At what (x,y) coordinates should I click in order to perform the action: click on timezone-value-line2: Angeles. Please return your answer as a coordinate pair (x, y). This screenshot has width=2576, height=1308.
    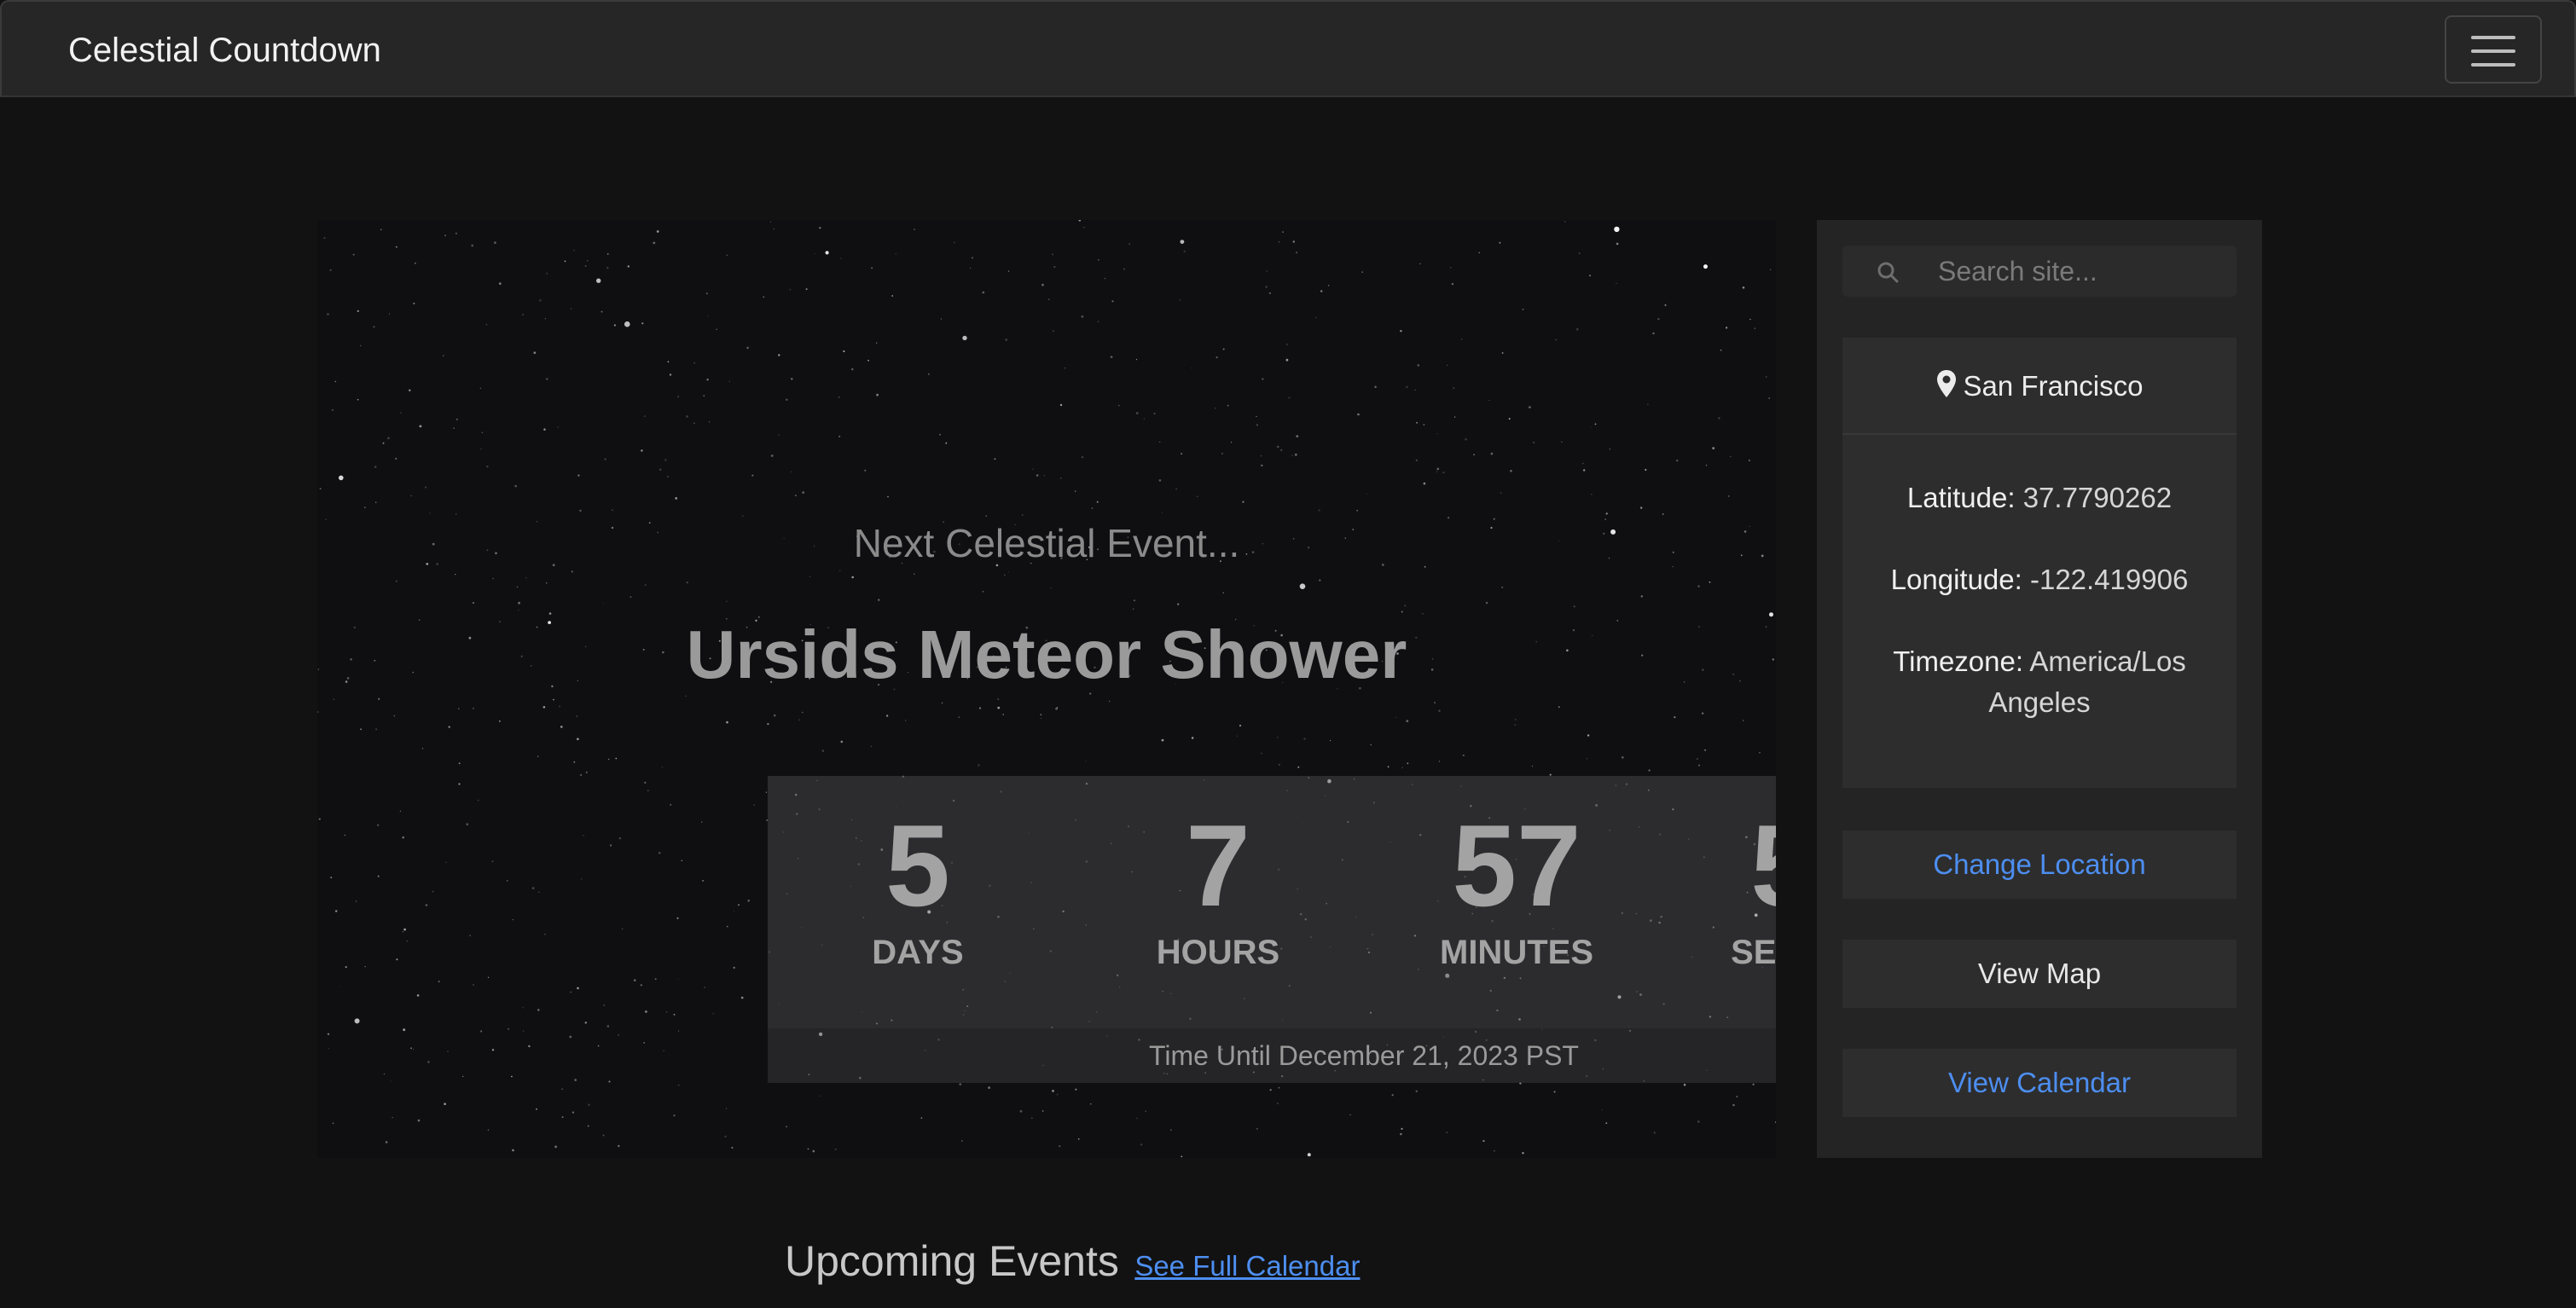
    Looking at the image, I should click on (2039, 702).